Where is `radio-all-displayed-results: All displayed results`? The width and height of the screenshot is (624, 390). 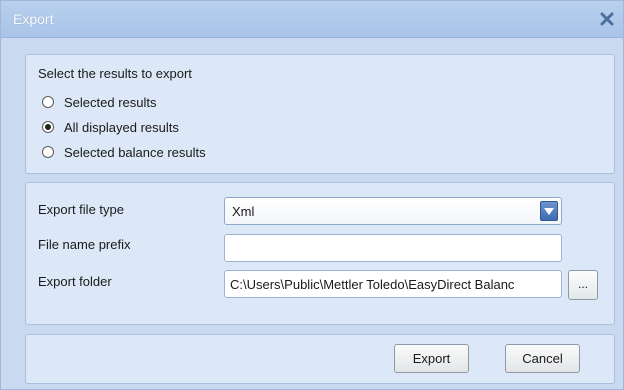 radio-all-displayed-results: All displayed results is located at coordinates (110, 127).